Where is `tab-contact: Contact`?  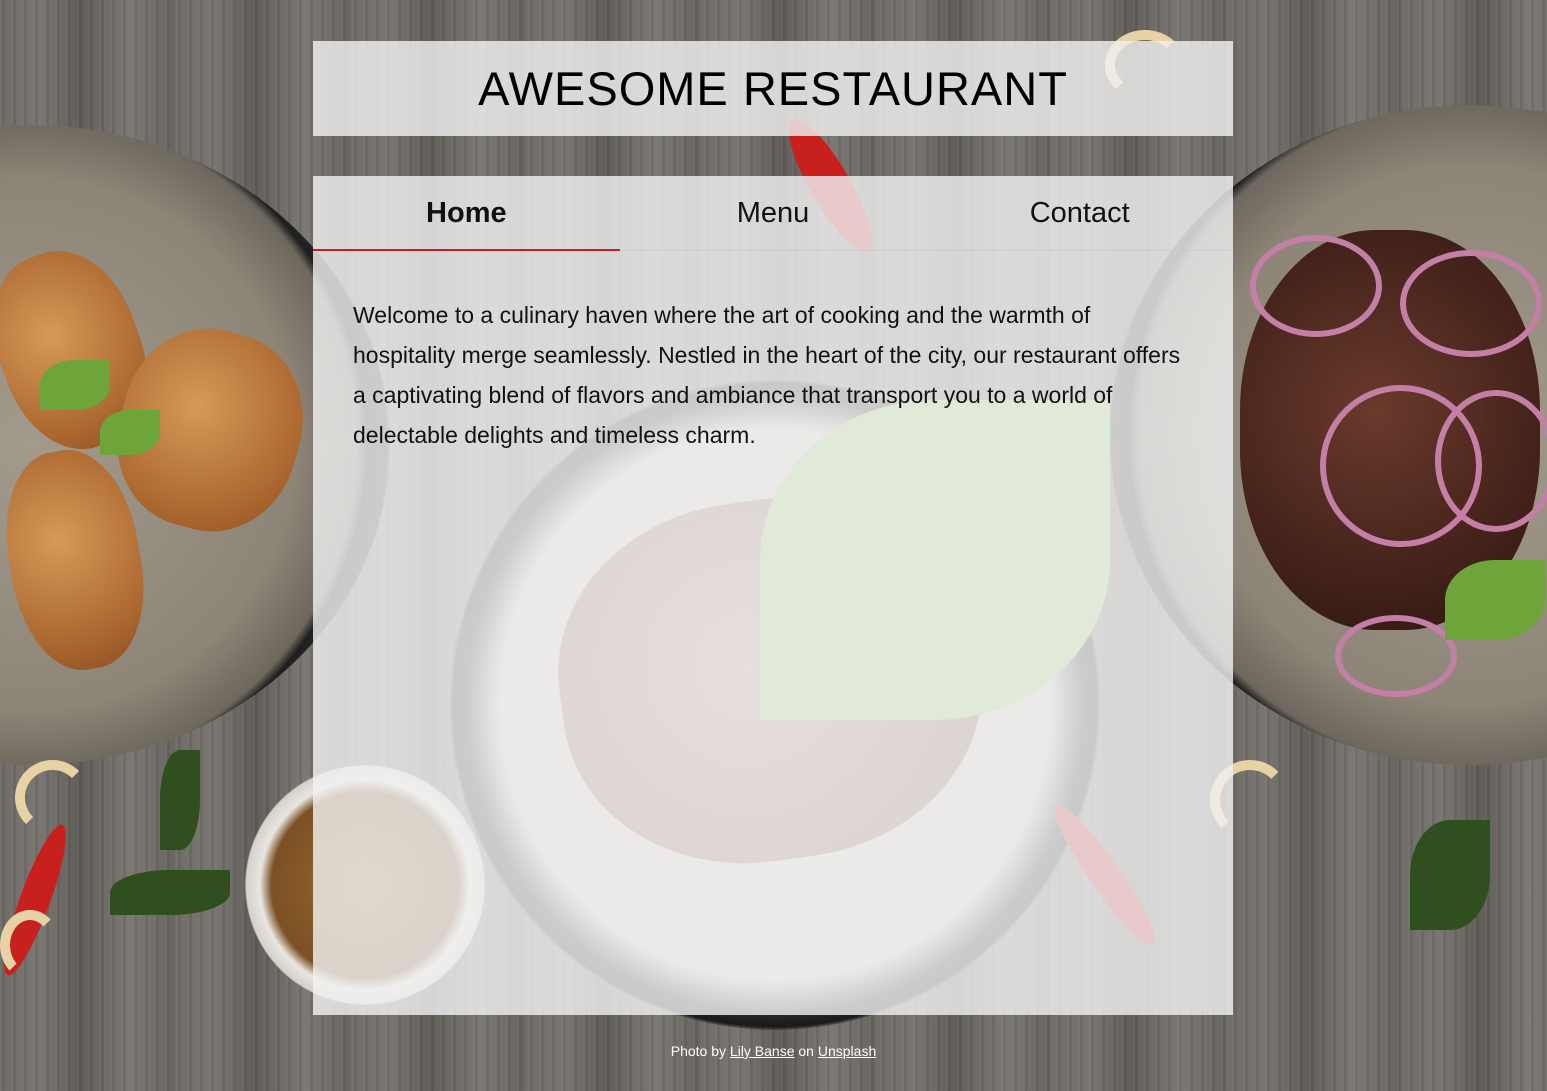 tab-contact: Contact is located at coordinates (1079, 213).